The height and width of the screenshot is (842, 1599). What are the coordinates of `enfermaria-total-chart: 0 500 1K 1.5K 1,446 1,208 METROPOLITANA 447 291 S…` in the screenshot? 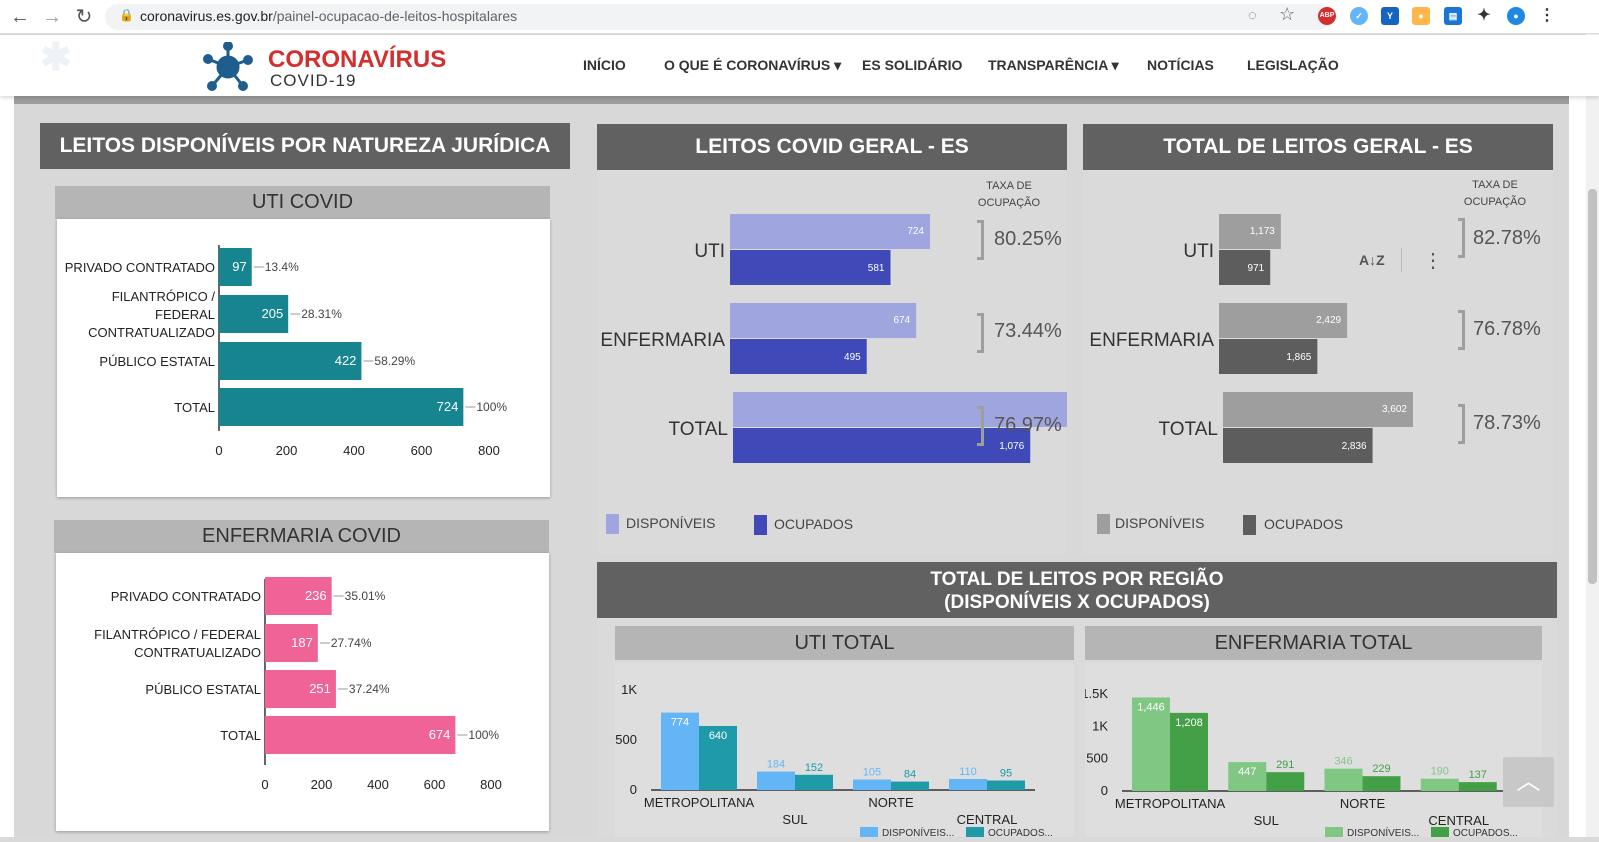 It's located at (1299, 762).